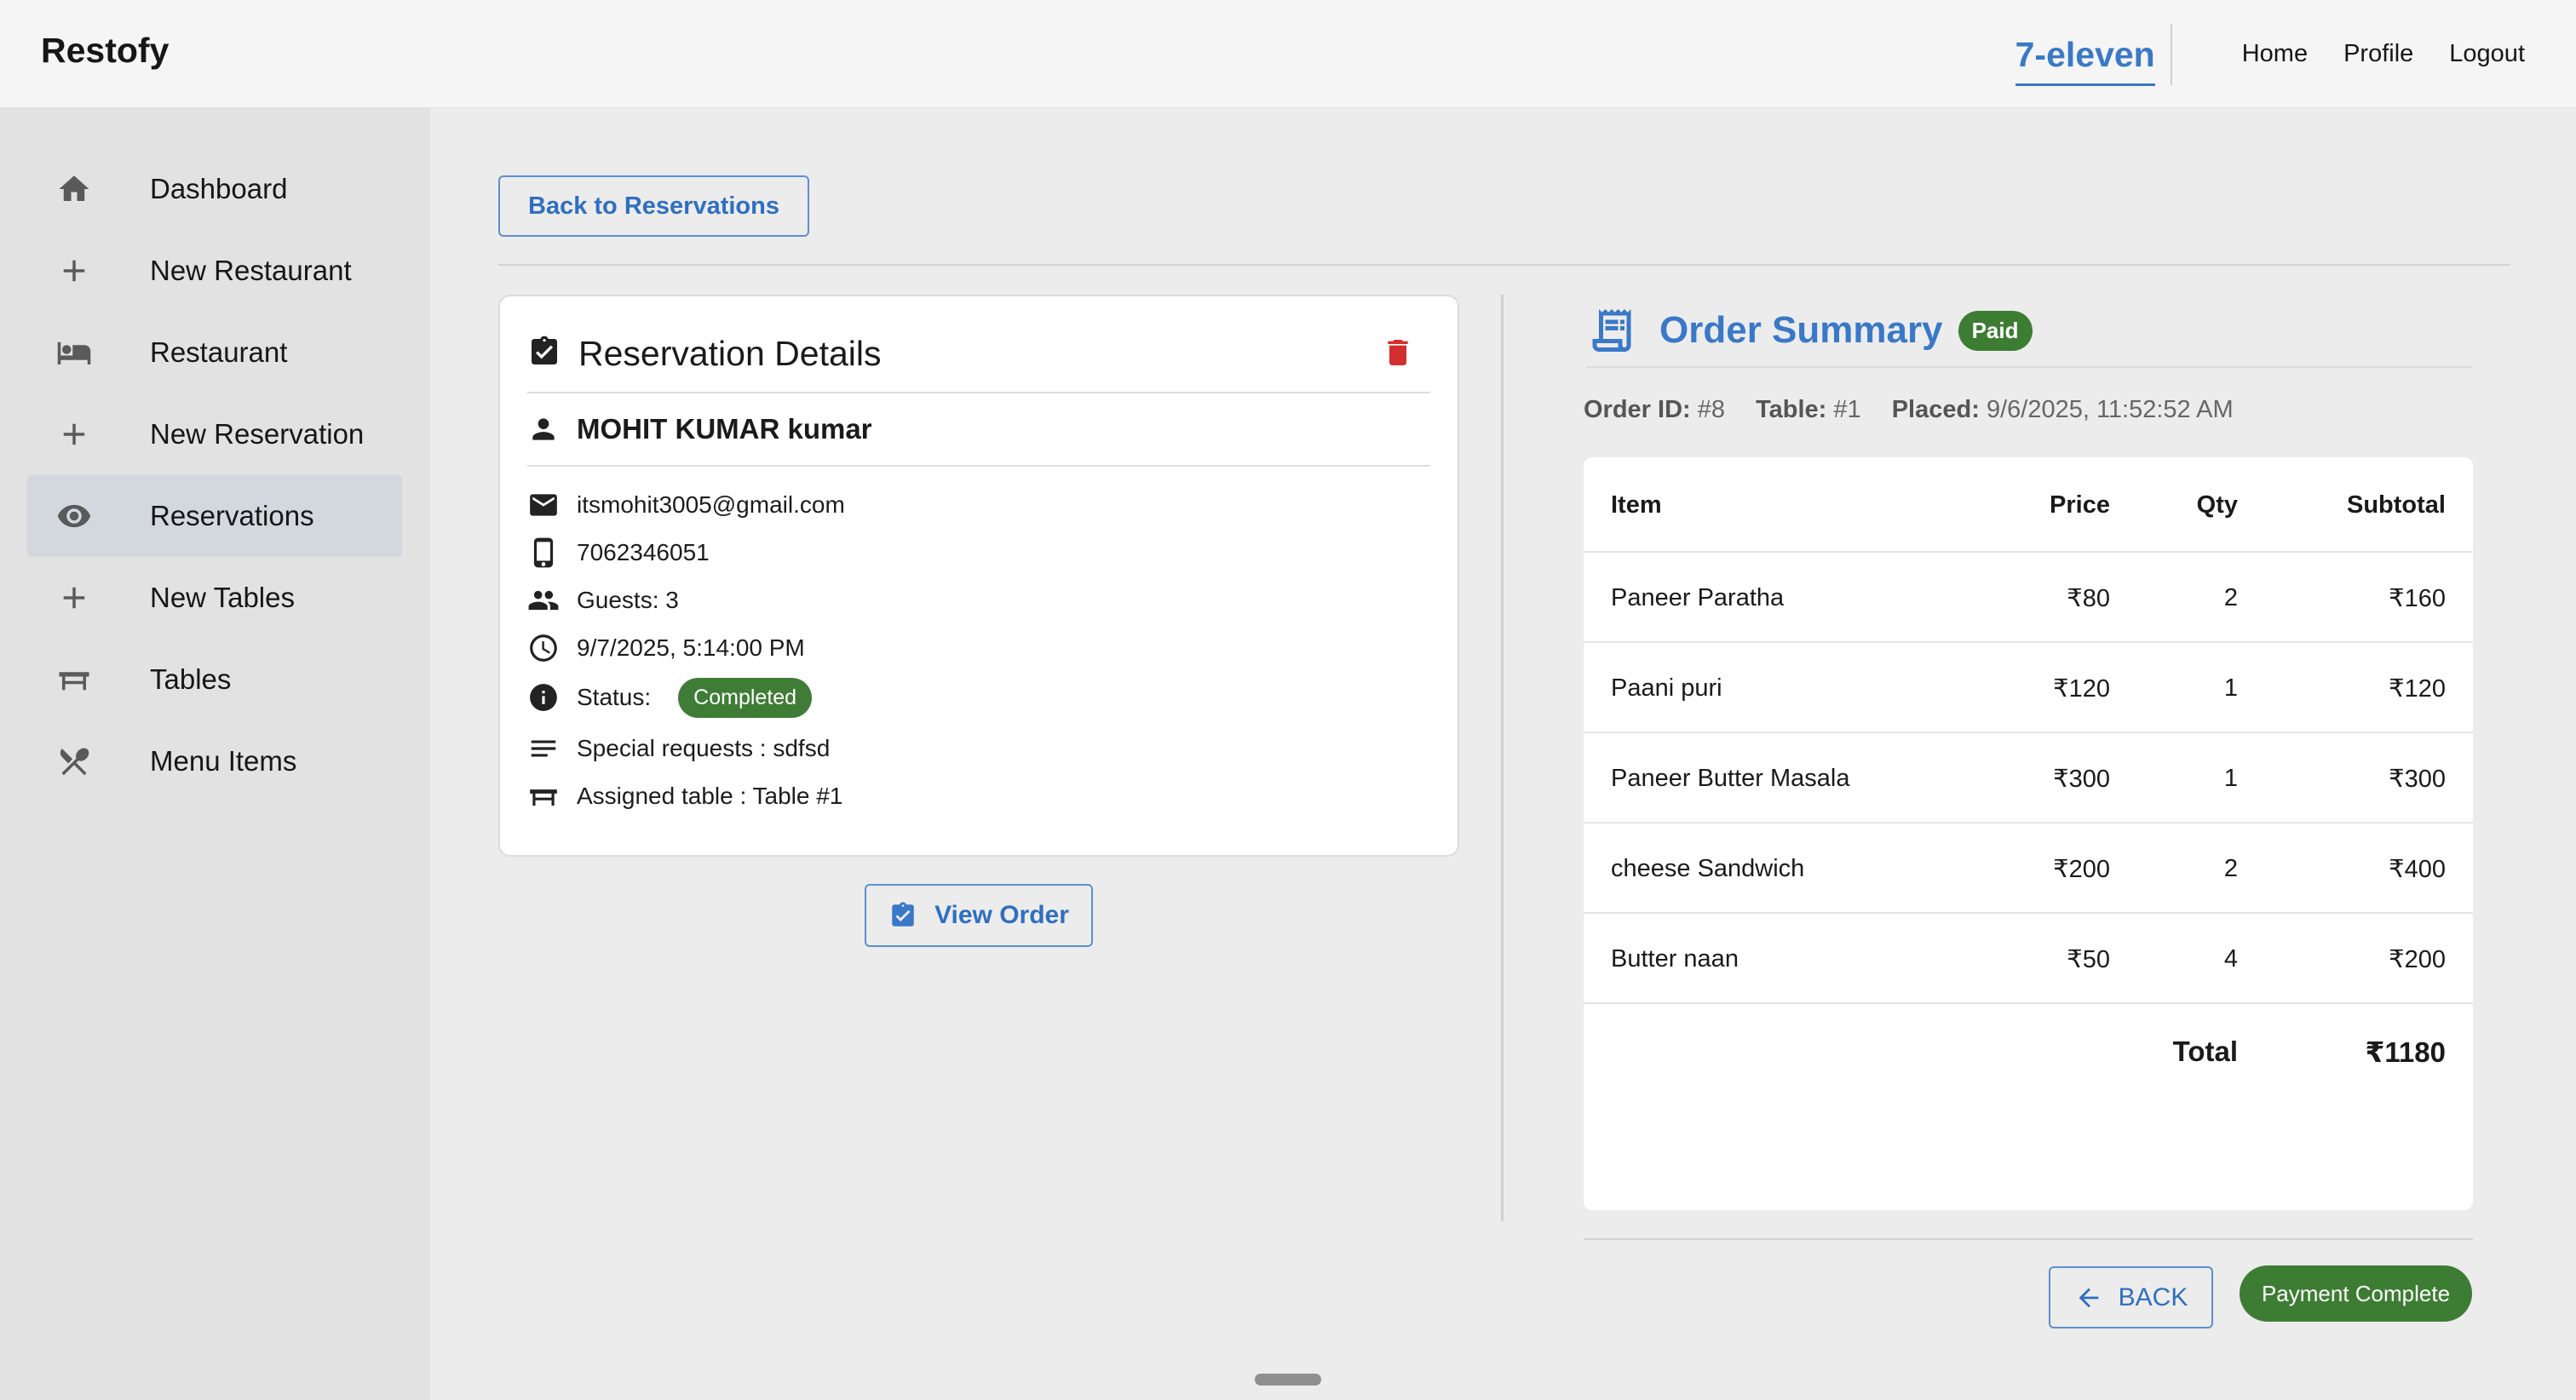  Describe the element at coordinates (251, 270) in the screenshot. I see `sidebar-item-label: New Restaurant` at that location.